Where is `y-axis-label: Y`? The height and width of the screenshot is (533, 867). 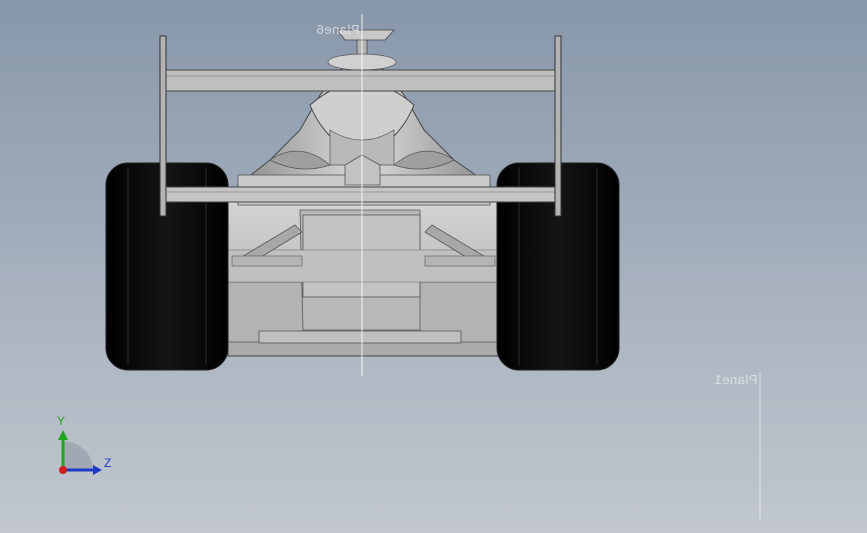
y-axis-label: Y is located at coordinates (61, 421).